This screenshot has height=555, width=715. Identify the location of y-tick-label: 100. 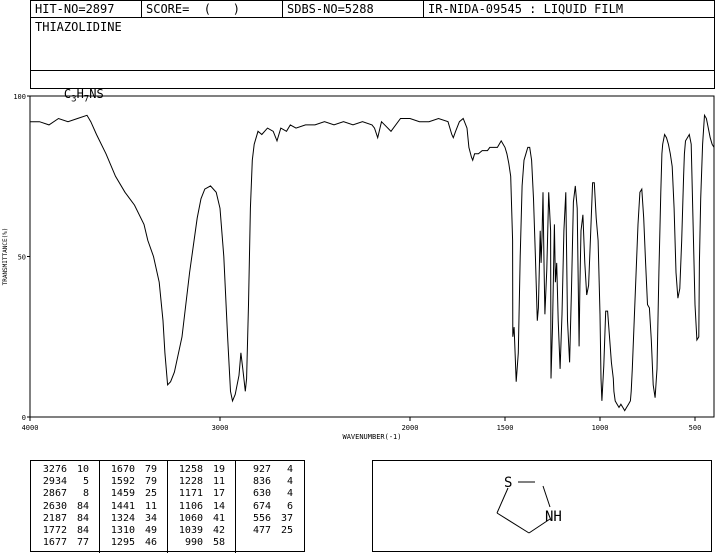
(19, 97).